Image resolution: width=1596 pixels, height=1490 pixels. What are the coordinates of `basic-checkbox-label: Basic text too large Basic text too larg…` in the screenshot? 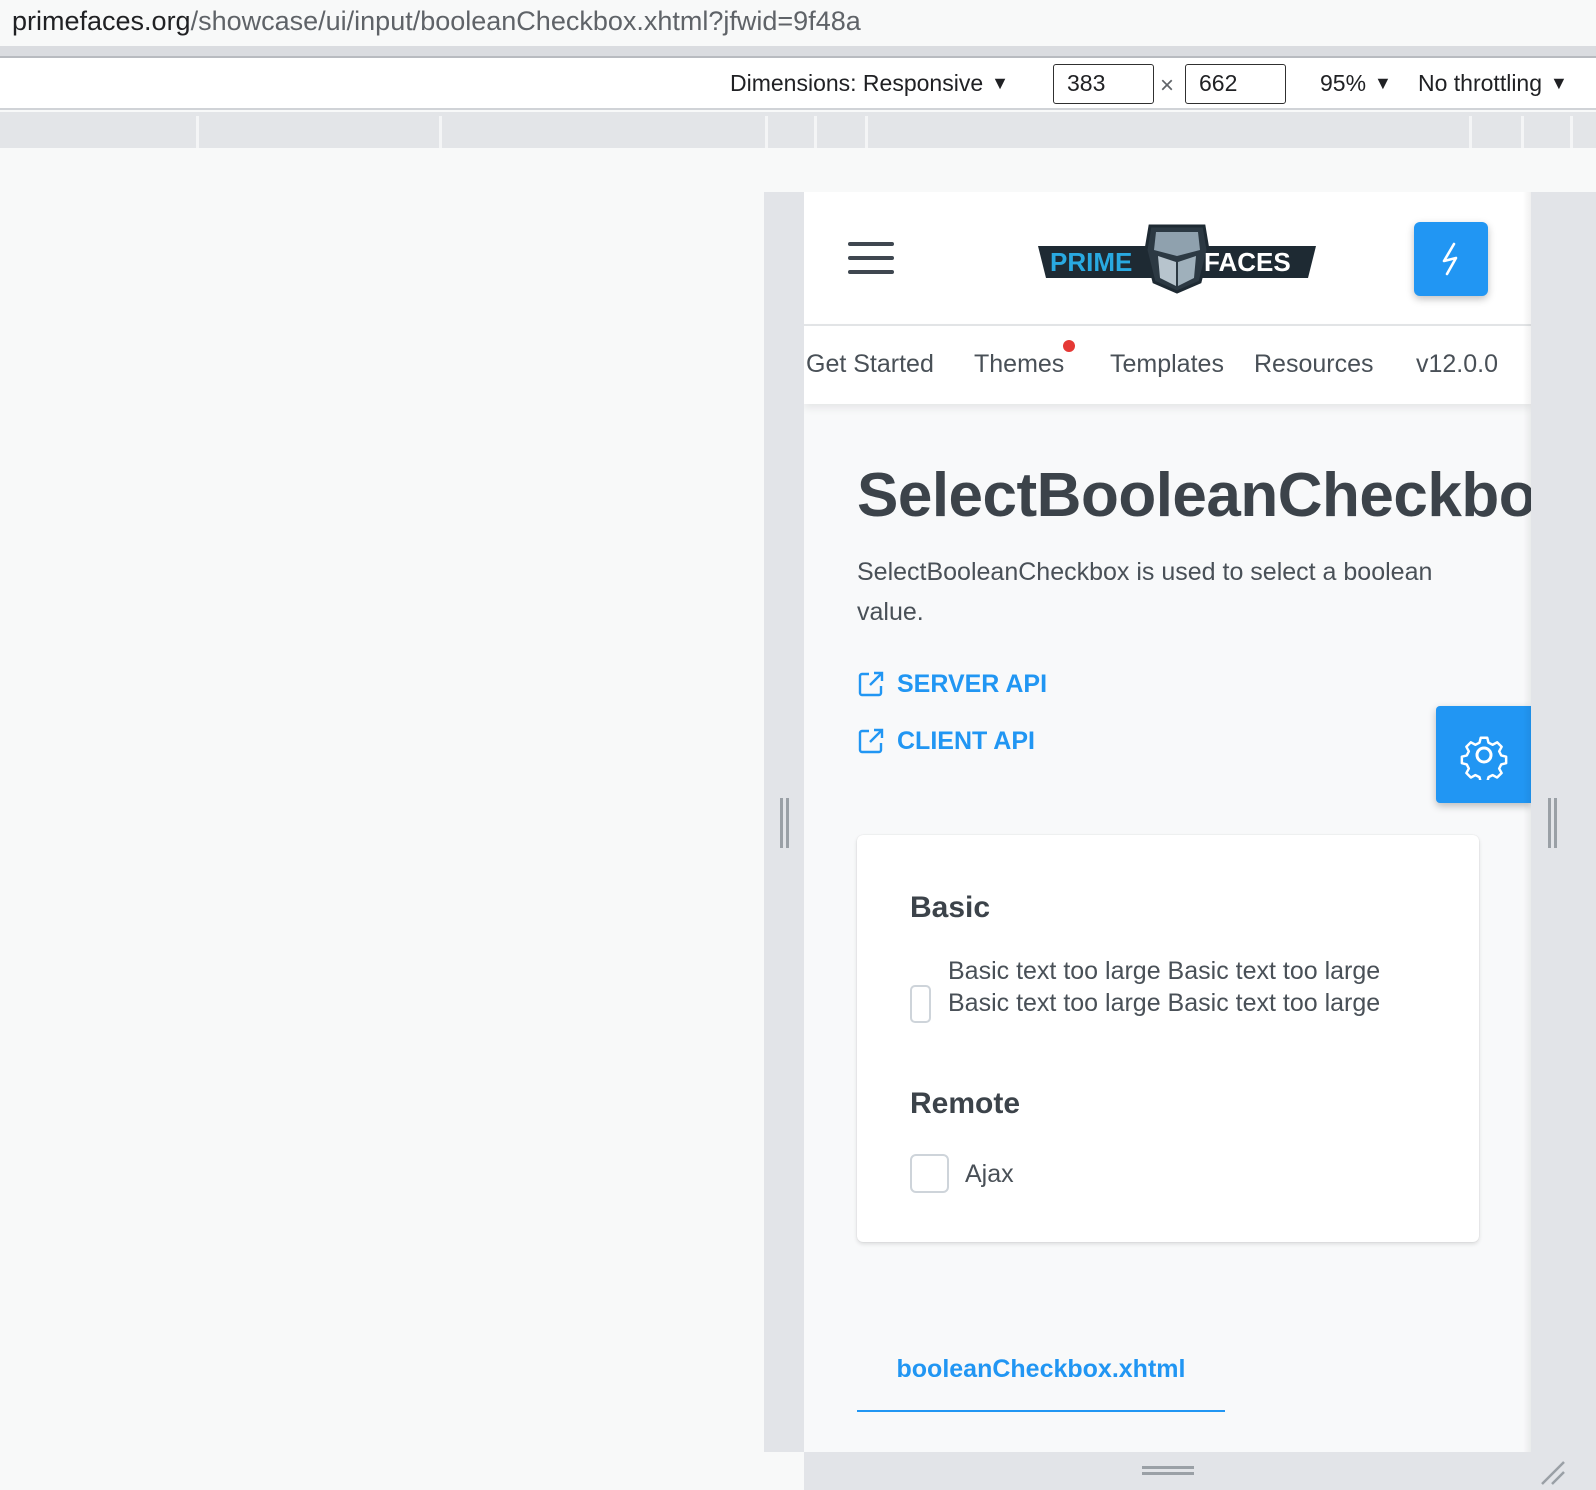 It's located at (1168, 987).